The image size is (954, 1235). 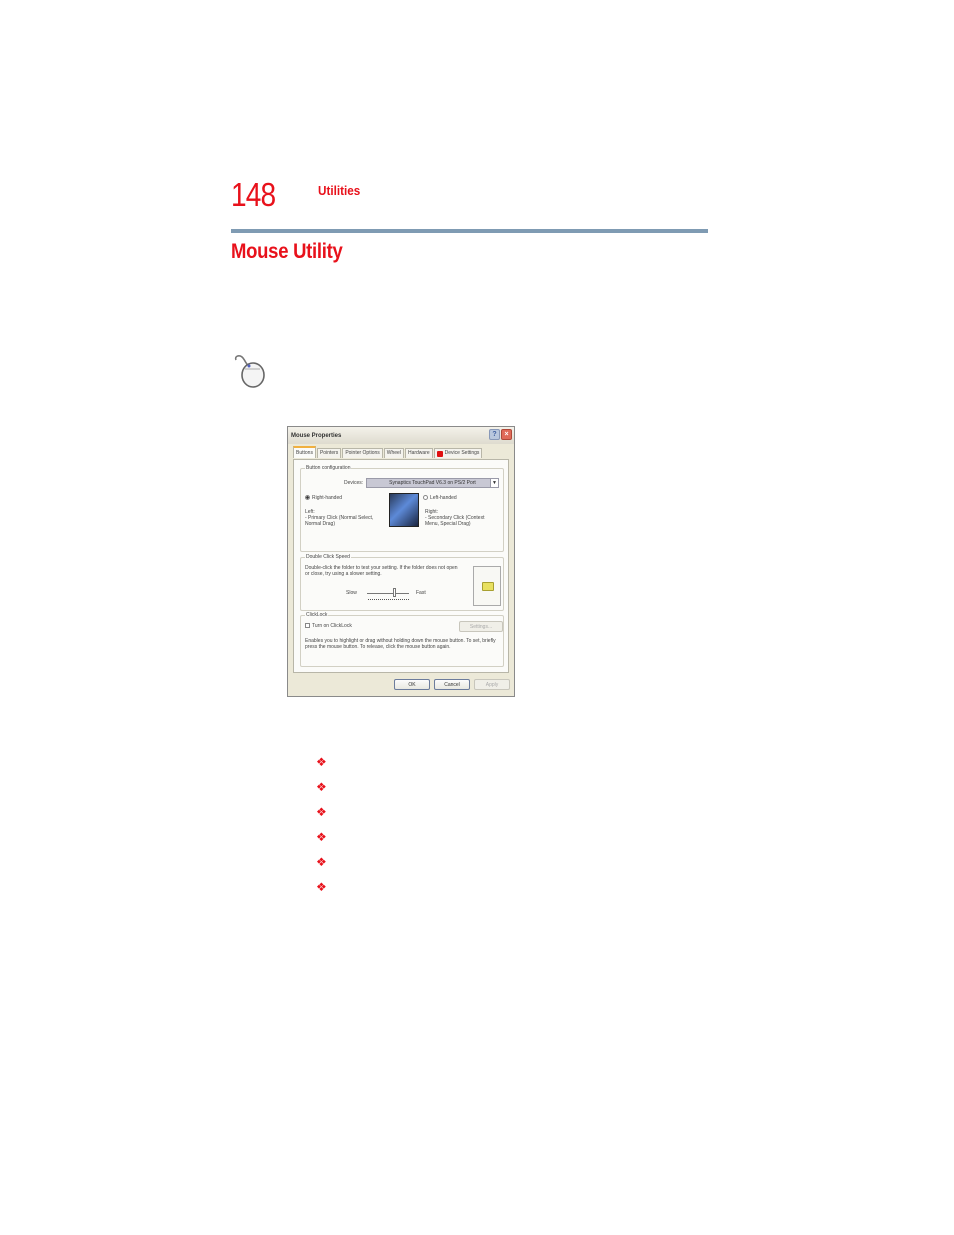 I want to click on tab-pointer-options: Pointer Options, so click(x=362, y=453).